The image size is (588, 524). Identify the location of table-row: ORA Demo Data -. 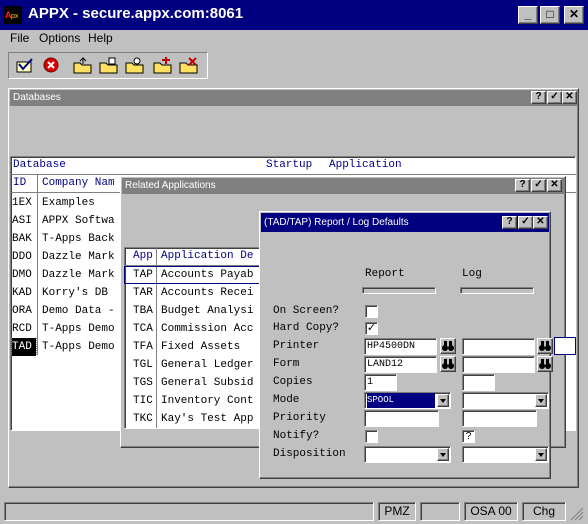
(67, 311).